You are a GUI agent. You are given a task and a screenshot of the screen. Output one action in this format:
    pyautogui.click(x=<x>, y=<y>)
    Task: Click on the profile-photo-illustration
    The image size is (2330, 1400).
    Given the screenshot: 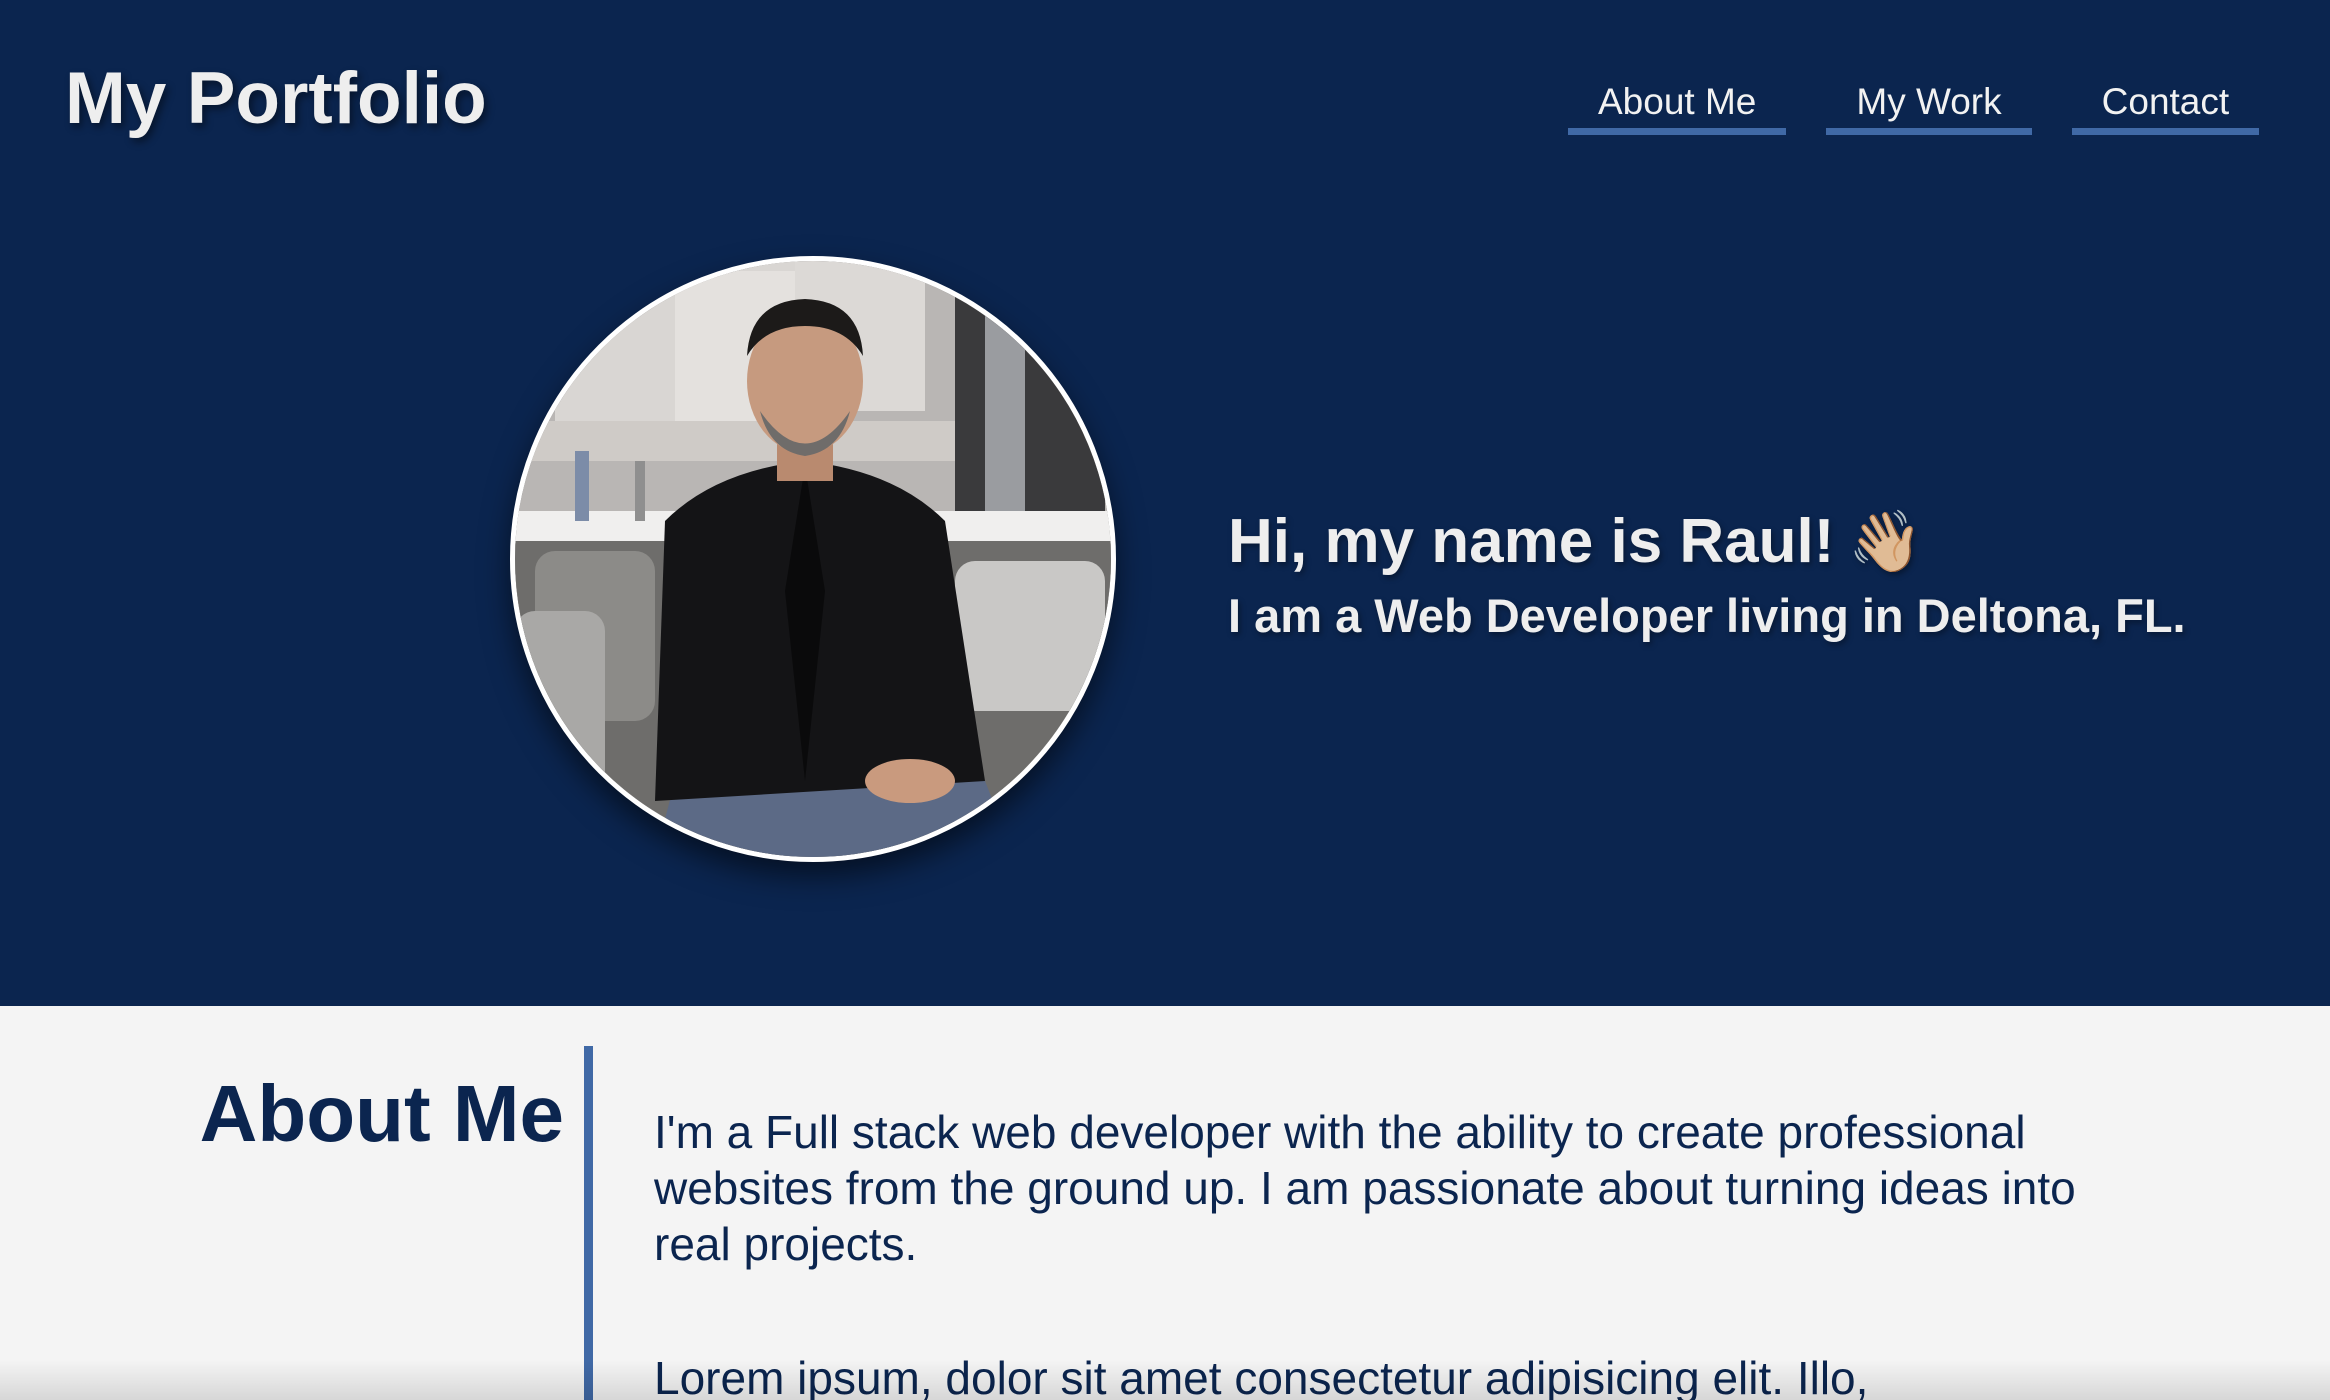 What is the action you would take?
    pyautogui.click(x=813, y=559)
    